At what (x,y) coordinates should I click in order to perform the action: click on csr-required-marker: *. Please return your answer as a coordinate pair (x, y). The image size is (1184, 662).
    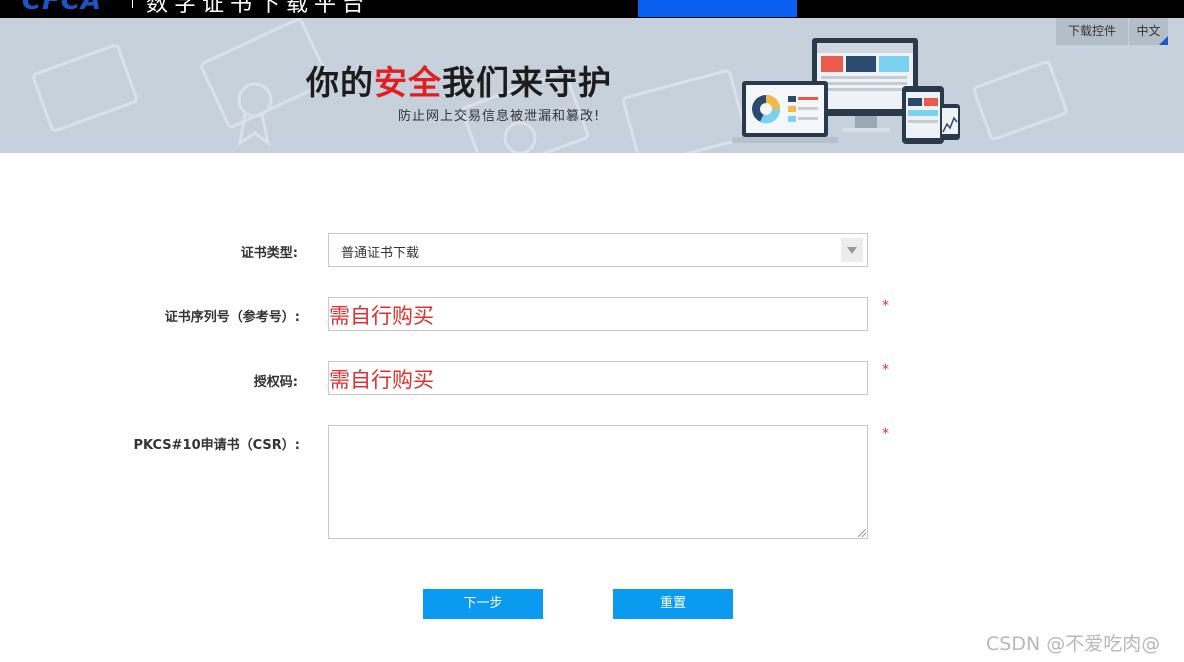
    Looking at the image, I should click on (885, 434).